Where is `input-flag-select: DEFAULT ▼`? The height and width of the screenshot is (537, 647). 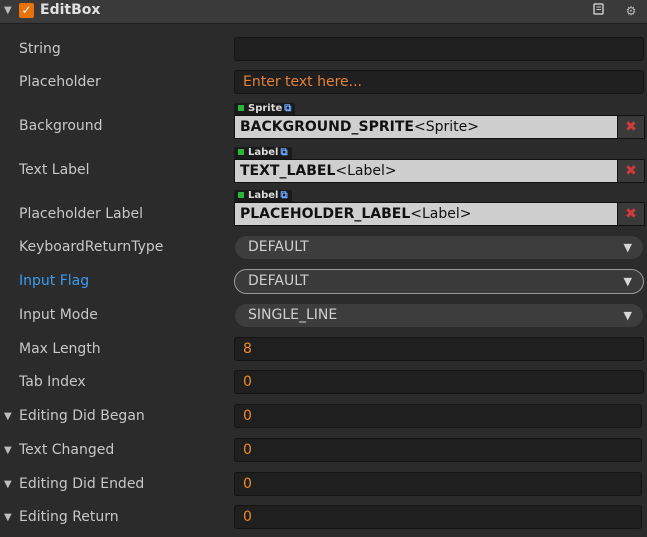 input-flag-select: DEFAULT ▼ is located at coordinates (439, 281).